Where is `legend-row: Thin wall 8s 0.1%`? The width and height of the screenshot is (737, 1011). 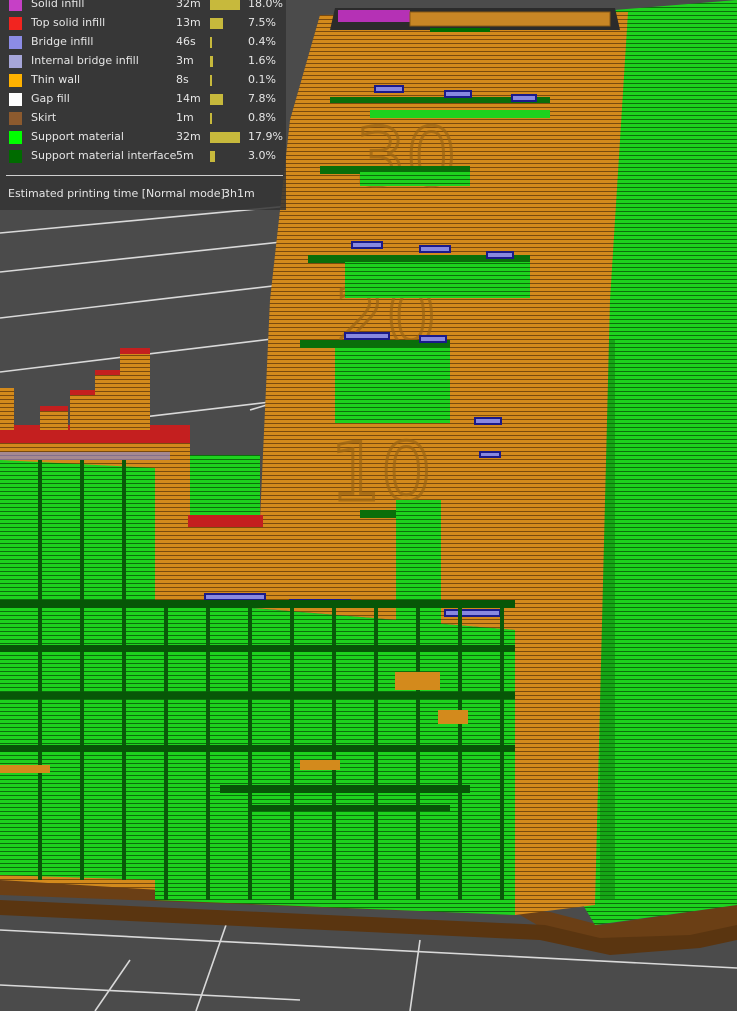
legend-row: Thin wall 8s 0.1% is located at coordinates (143, 80).